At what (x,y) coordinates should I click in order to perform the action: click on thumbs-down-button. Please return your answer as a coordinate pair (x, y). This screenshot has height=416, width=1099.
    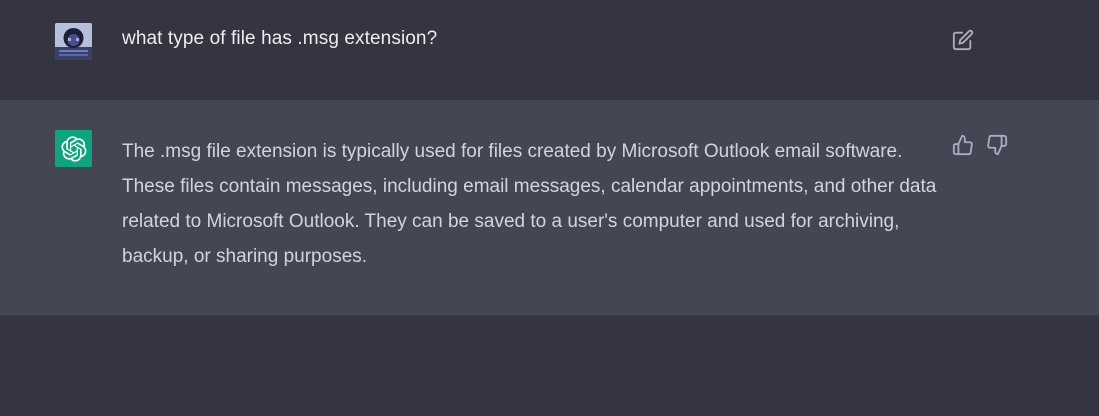
    Looking at the image, I should click on (997, 145).